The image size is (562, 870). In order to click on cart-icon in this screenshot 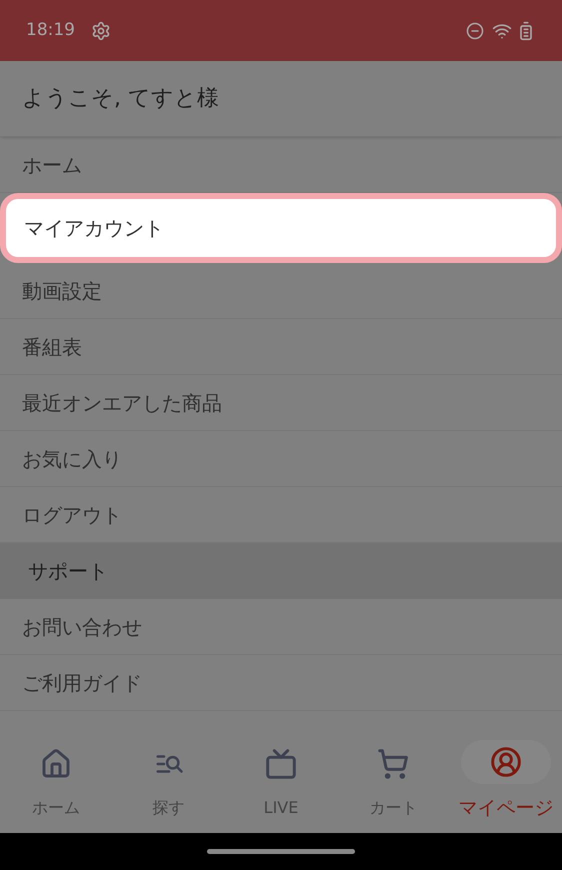, I will do `click(393, 764)`.